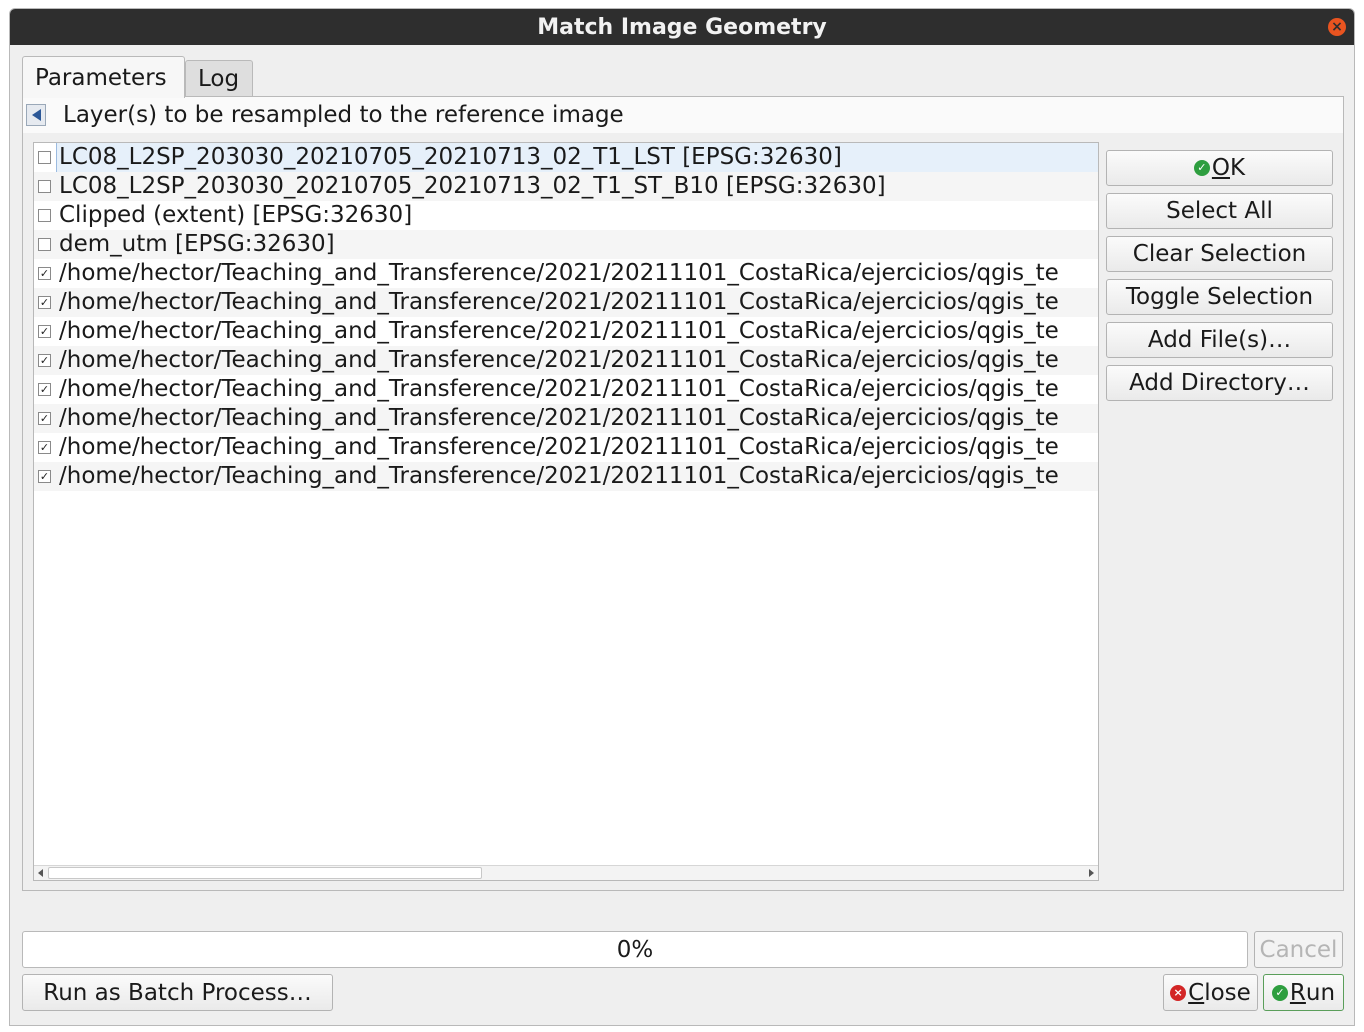 This screenshot has height=1032, width=1364. Describe the element at coordinates (101, 77) in the screenshot. I see `tab-label: Parameters` at that location.